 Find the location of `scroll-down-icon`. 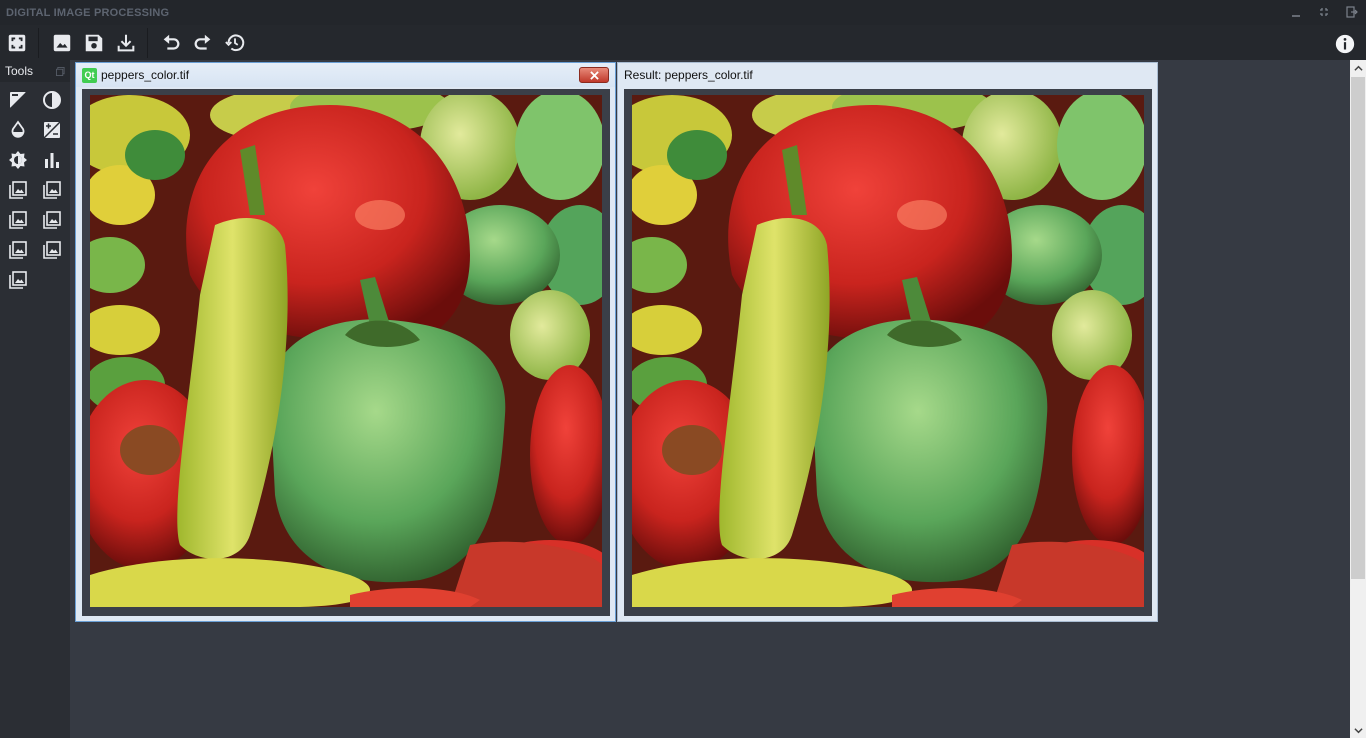

scroll-down-icon is located at coordinates (1358, 730).